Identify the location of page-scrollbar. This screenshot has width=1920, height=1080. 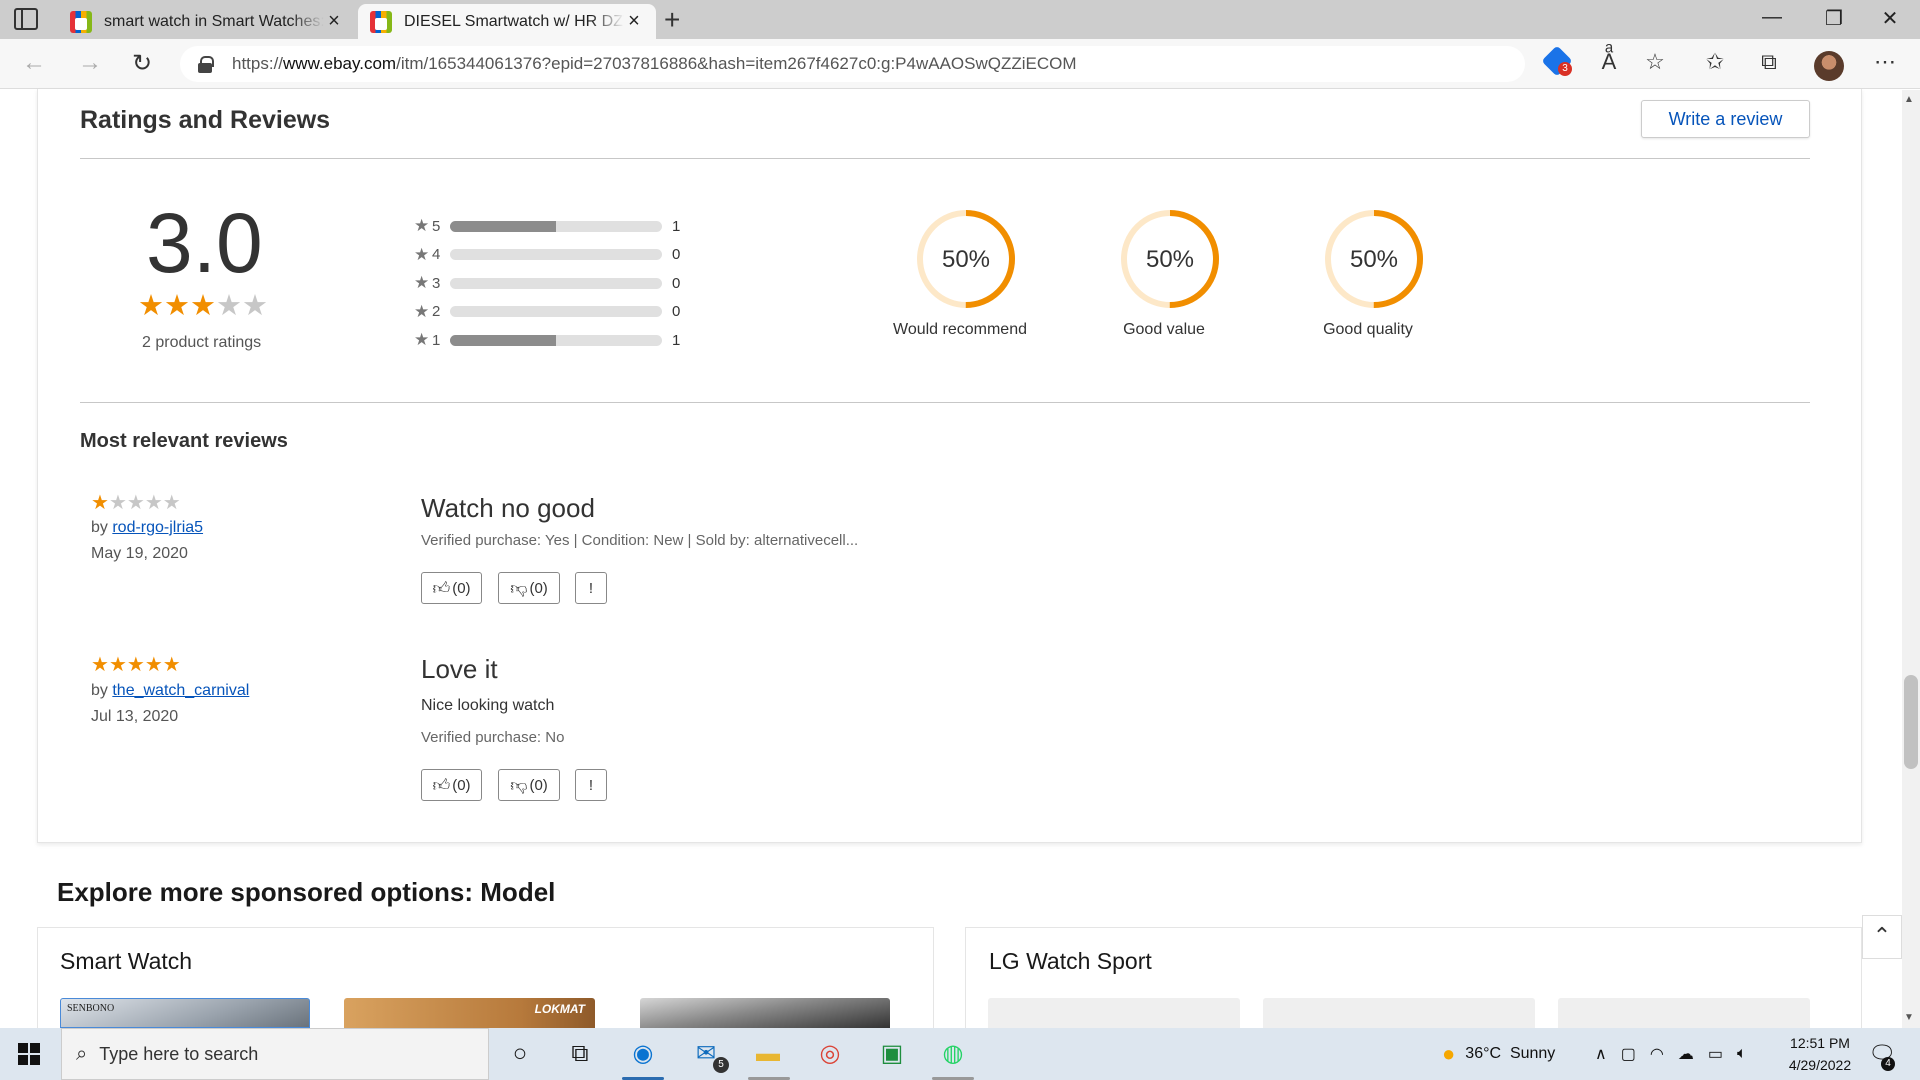
(1911, 559).